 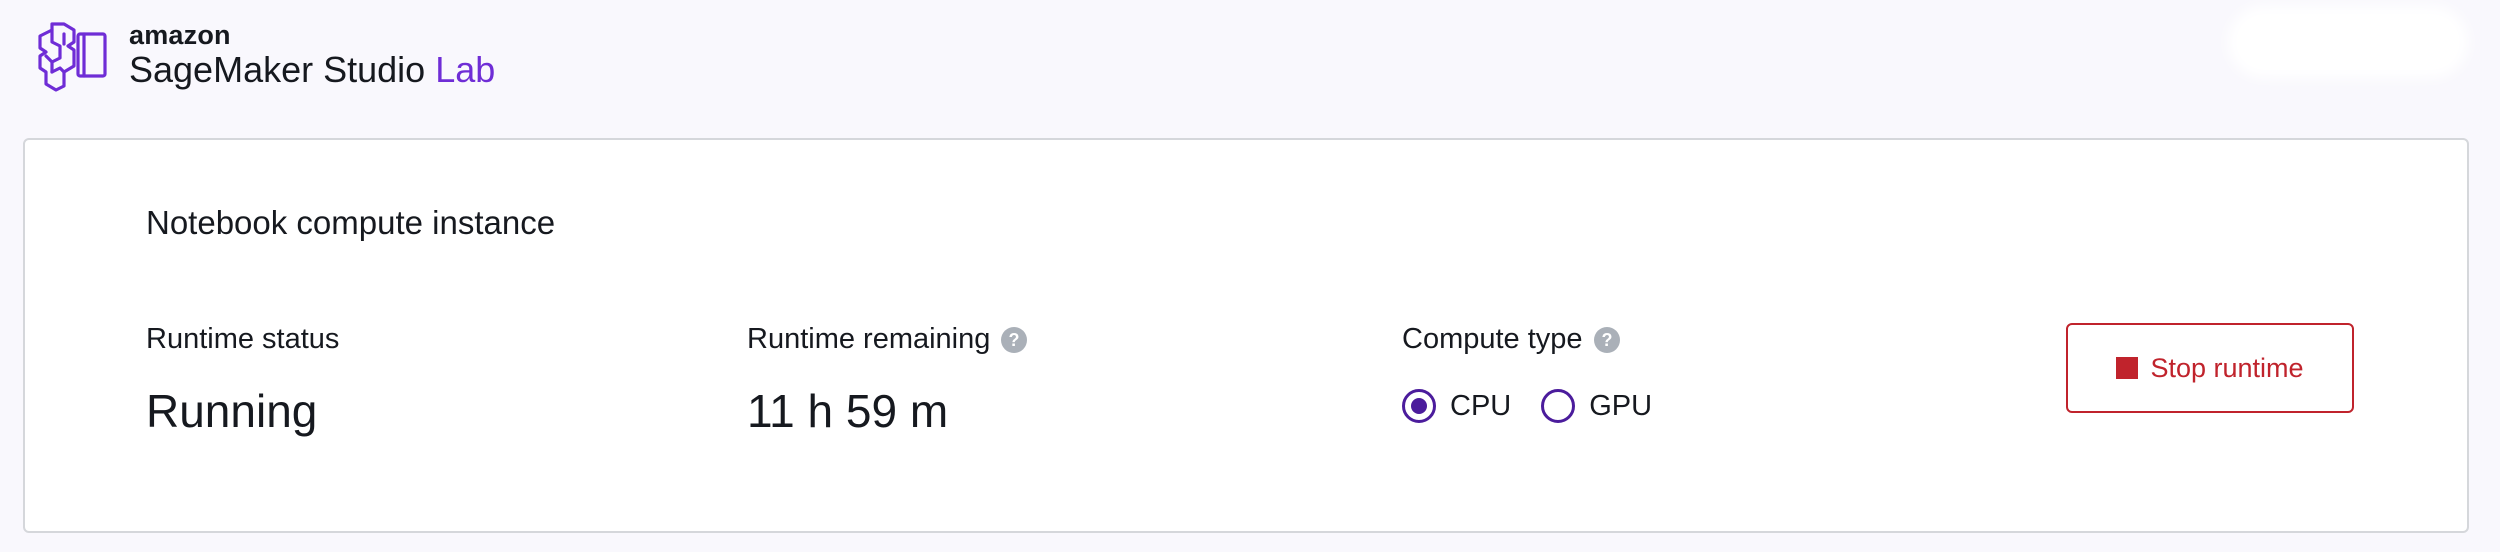 I want to click on account-area-redacted, so click(x=2348, y=42).